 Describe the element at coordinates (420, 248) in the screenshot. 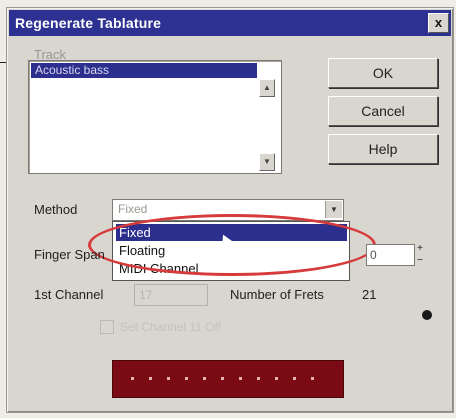

I see `spin-up-icon: +` at that location.